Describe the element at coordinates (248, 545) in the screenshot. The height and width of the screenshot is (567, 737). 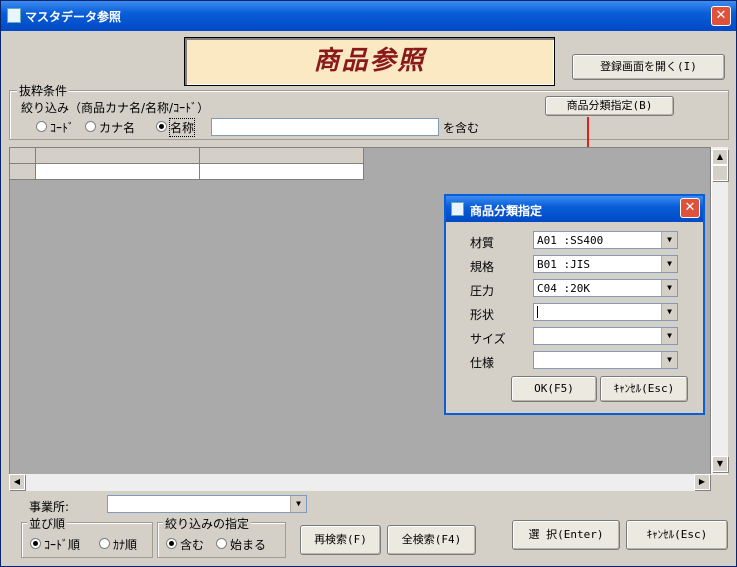
I see `match-starts-label: 始まる` at that location.